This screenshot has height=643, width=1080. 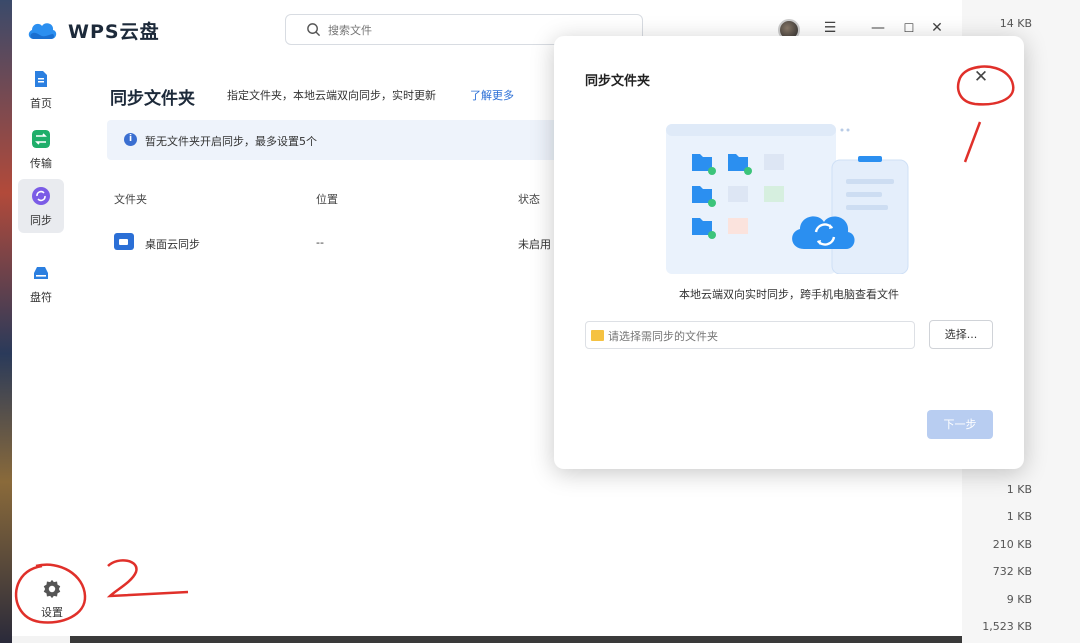 What do you see at coordinates (41, 283) in the screenshot?
I see `sidebar-item-drive: 盘符` at bounding box center [41, 283].